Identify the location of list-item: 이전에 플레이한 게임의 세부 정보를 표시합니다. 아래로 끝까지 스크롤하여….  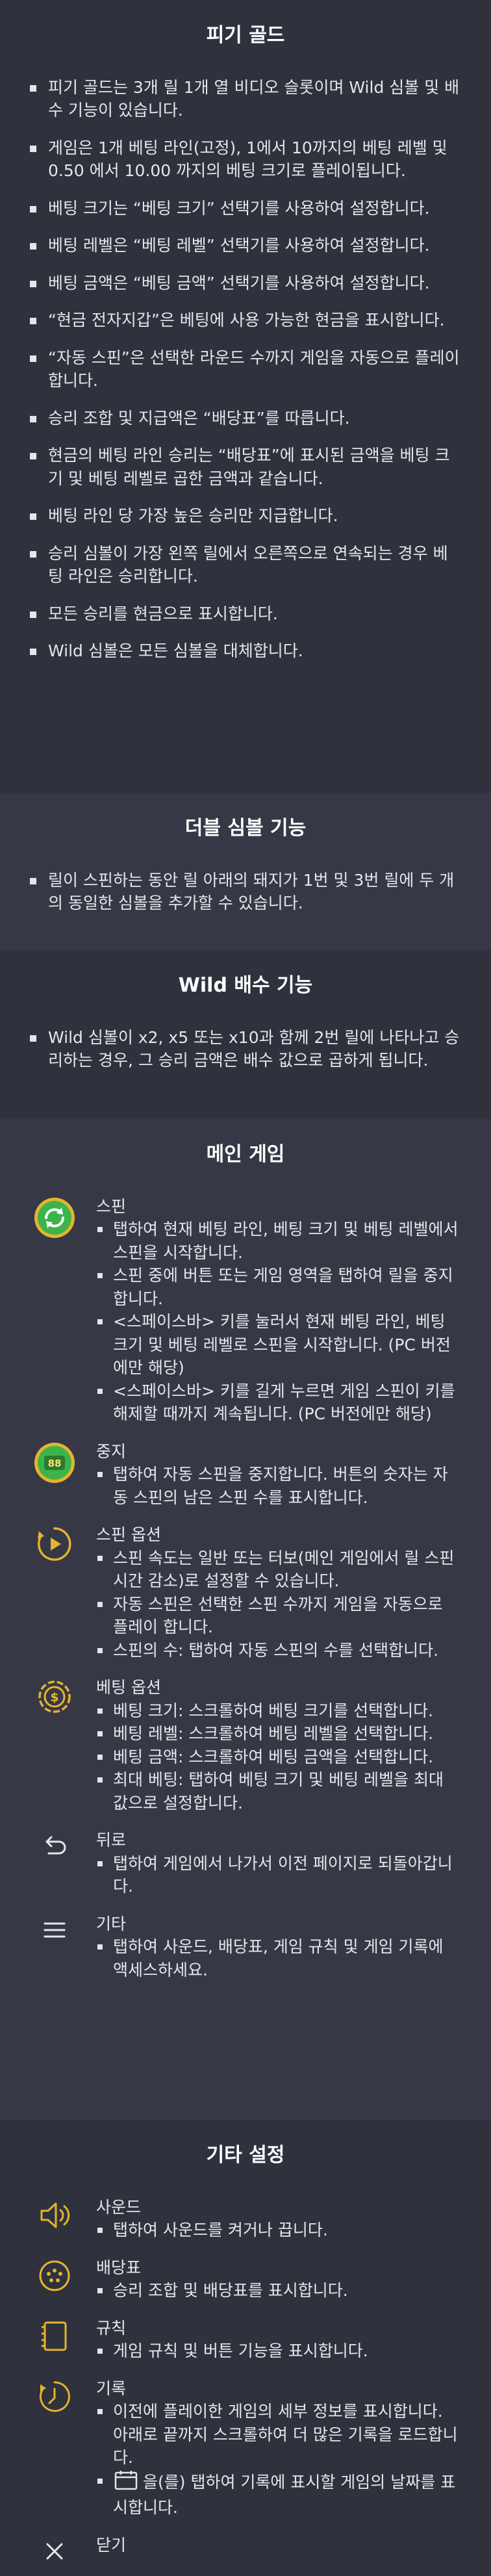
(279, 2434).